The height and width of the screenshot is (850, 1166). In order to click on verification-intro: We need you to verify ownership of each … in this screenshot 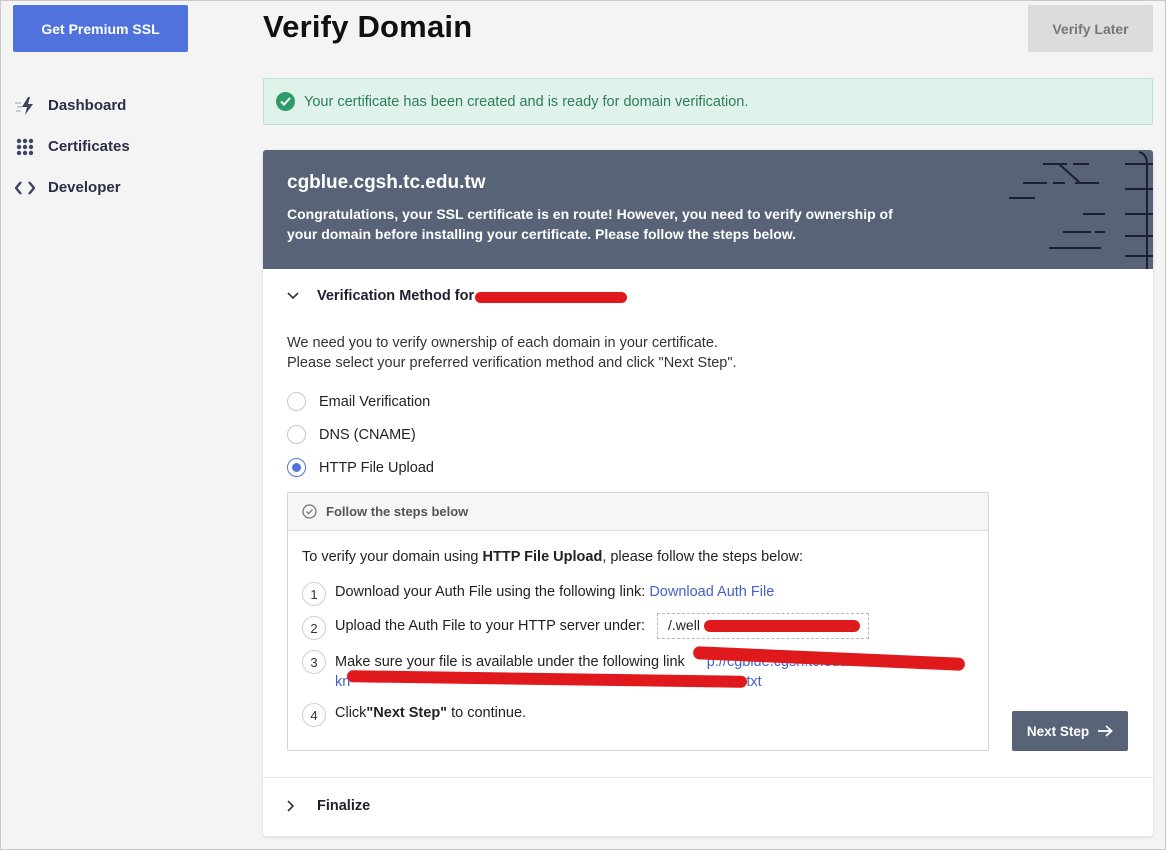, I will do `click(512, 353)`.